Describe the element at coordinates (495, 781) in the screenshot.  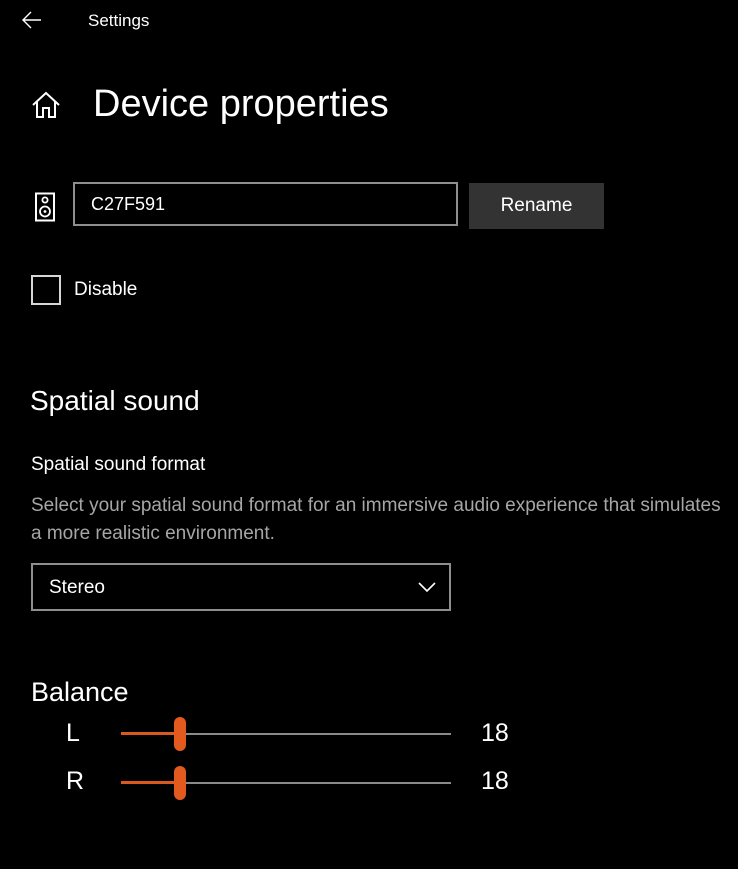
I see `right-balance-value: 18` at that location.